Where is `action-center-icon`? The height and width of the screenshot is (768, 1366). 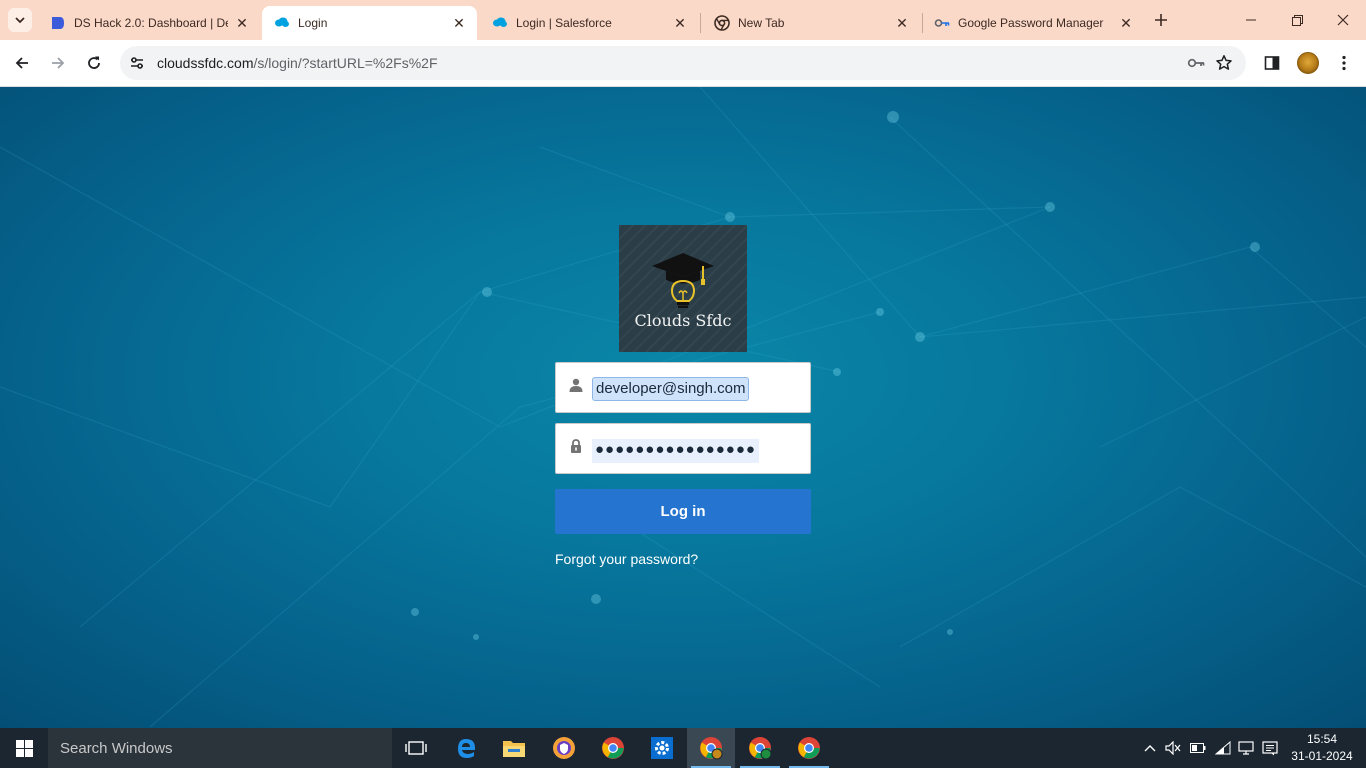 action-center-icon is located at coordinates (1270, 747).